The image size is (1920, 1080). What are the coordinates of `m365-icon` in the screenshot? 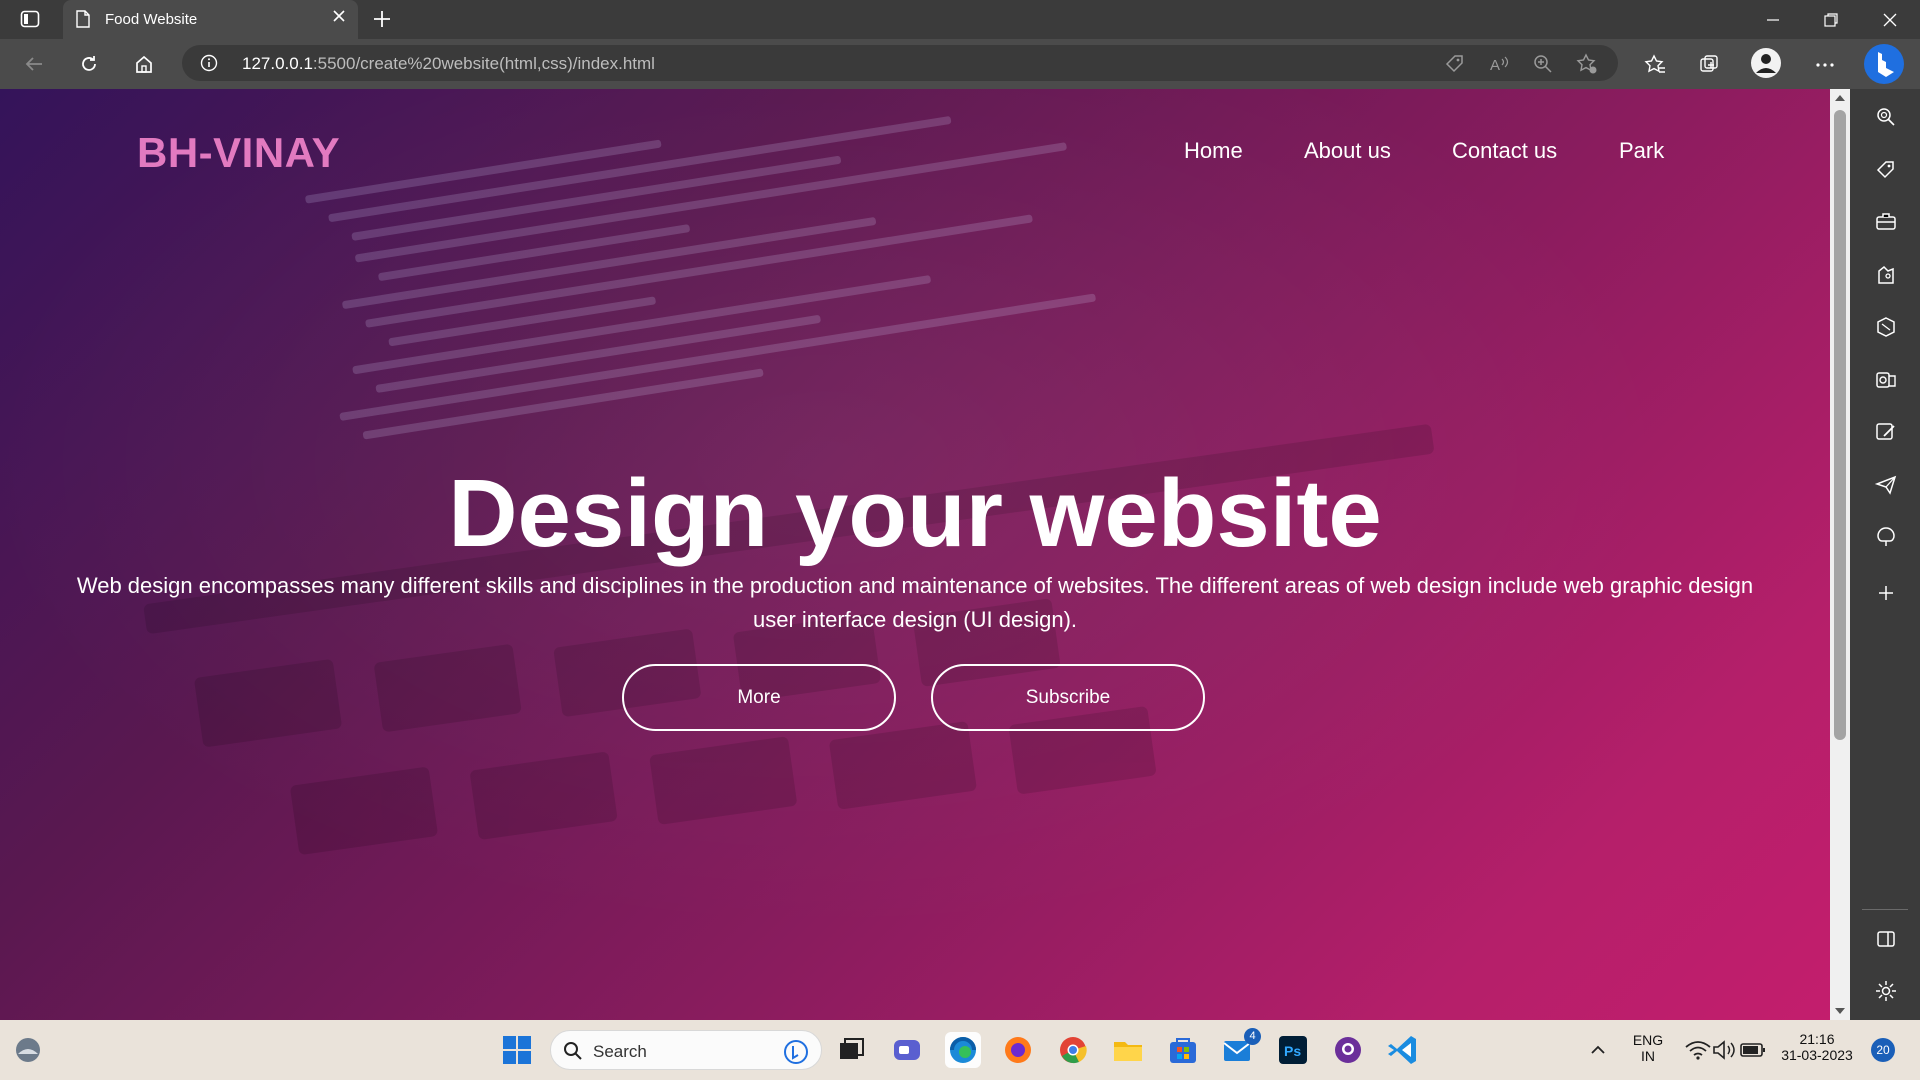 It's located at (1886, 537).